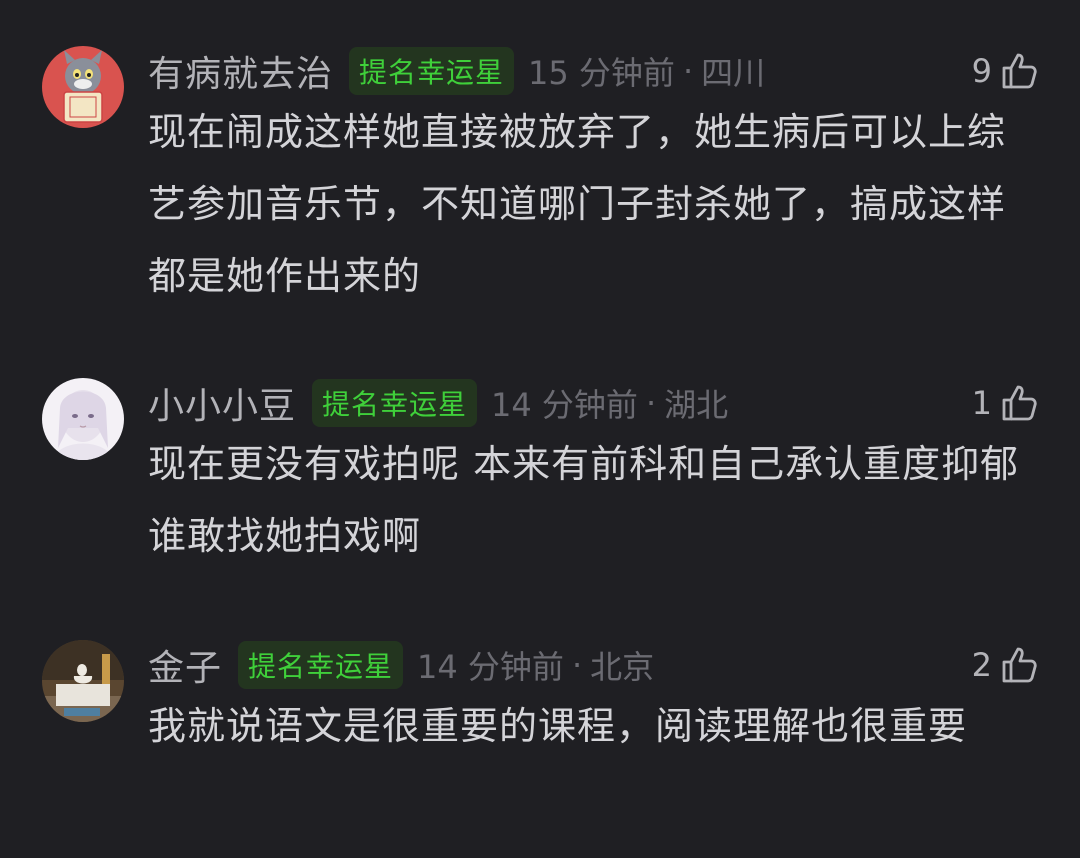 Image resolution: width=1080 pixels, height=858 pixels. What do you see at coordinates (981, 403) in the screenshot?
I see `like-count: 1` at bounding box center [981, 403].